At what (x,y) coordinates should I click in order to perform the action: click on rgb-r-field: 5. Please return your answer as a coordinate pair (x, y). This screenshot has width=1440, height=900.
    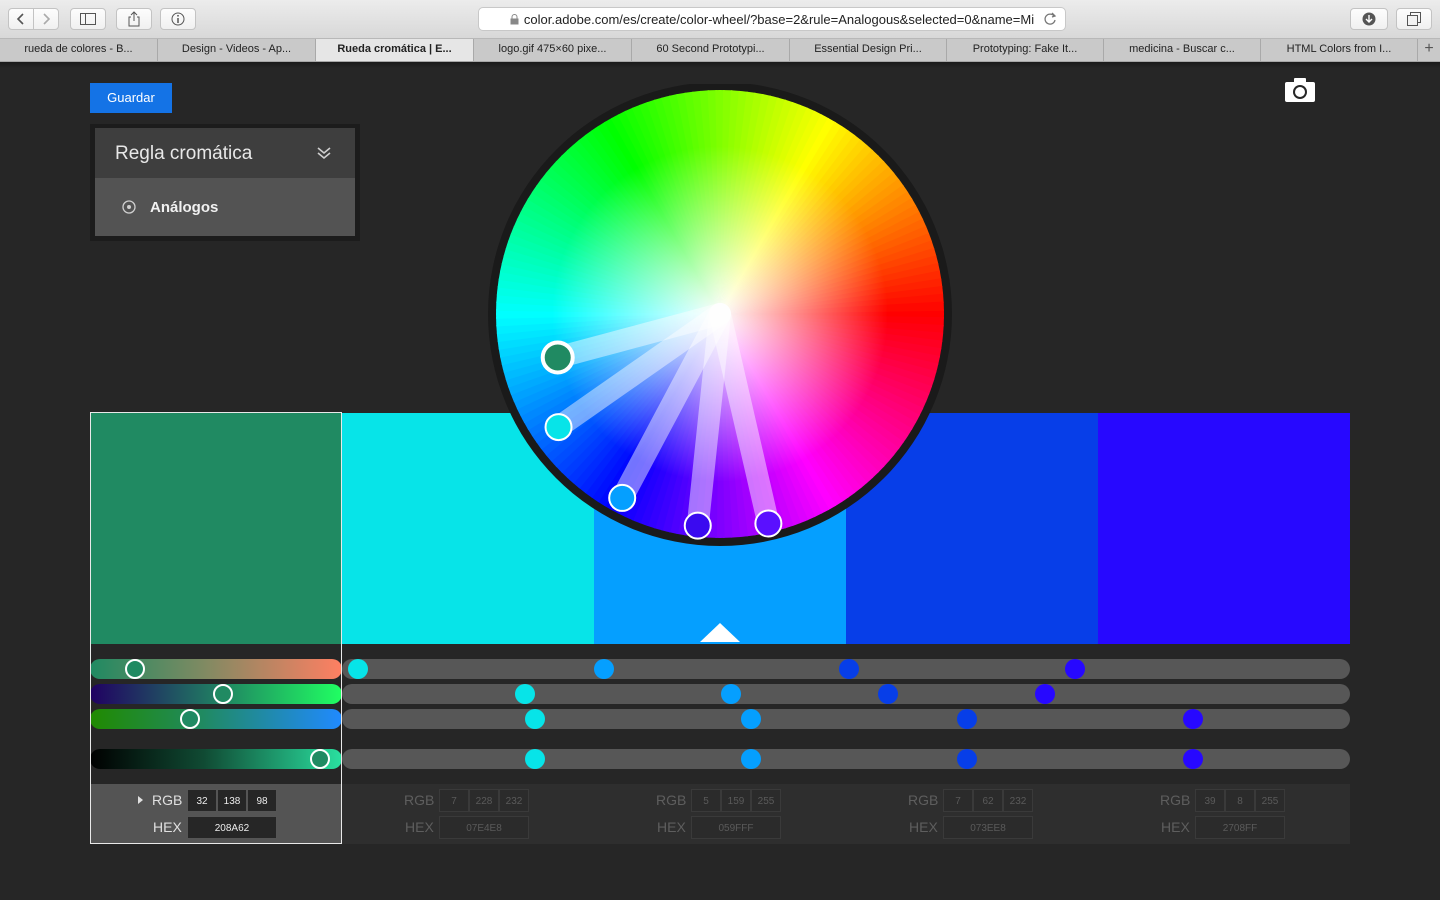
    Looking at the image, I should click on (706, 800).